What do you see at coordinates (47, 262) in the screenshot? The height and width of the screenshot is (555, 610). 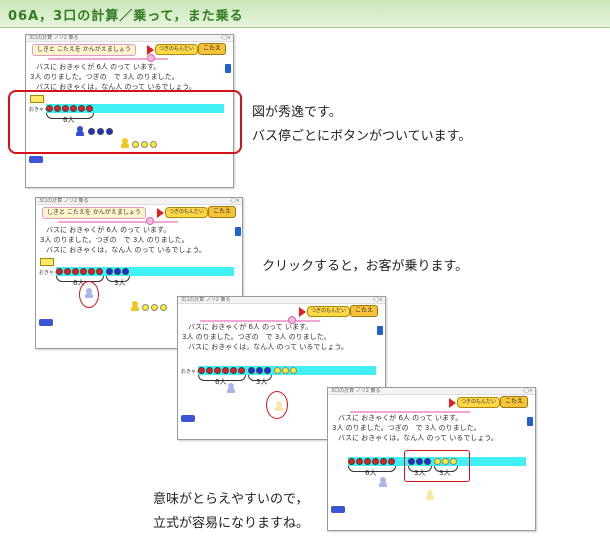 I see `bus-stop-button` at bounding box center [47, 262].